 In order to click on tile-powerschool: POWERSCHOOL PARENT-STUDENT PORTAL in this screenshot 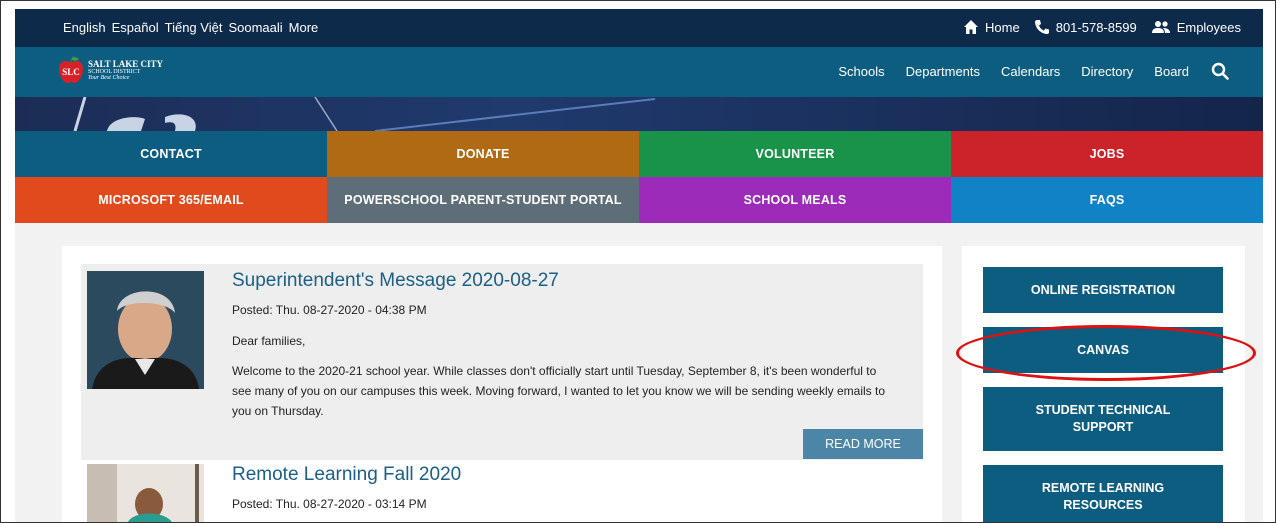, I will do `click(483, 200)`.